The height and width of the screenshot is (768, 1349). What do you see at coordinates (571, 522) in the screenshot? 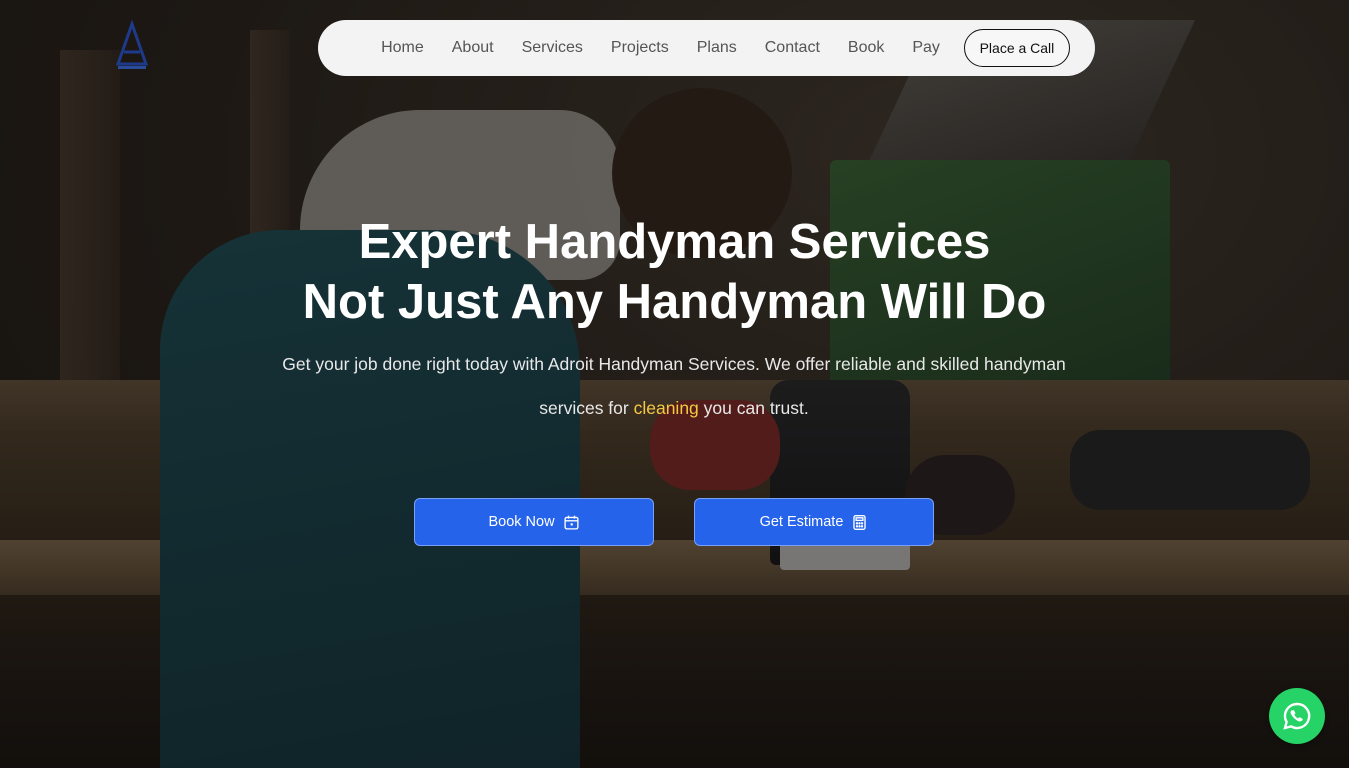
I see `calendar-icon` at bounding box center [571, 522].